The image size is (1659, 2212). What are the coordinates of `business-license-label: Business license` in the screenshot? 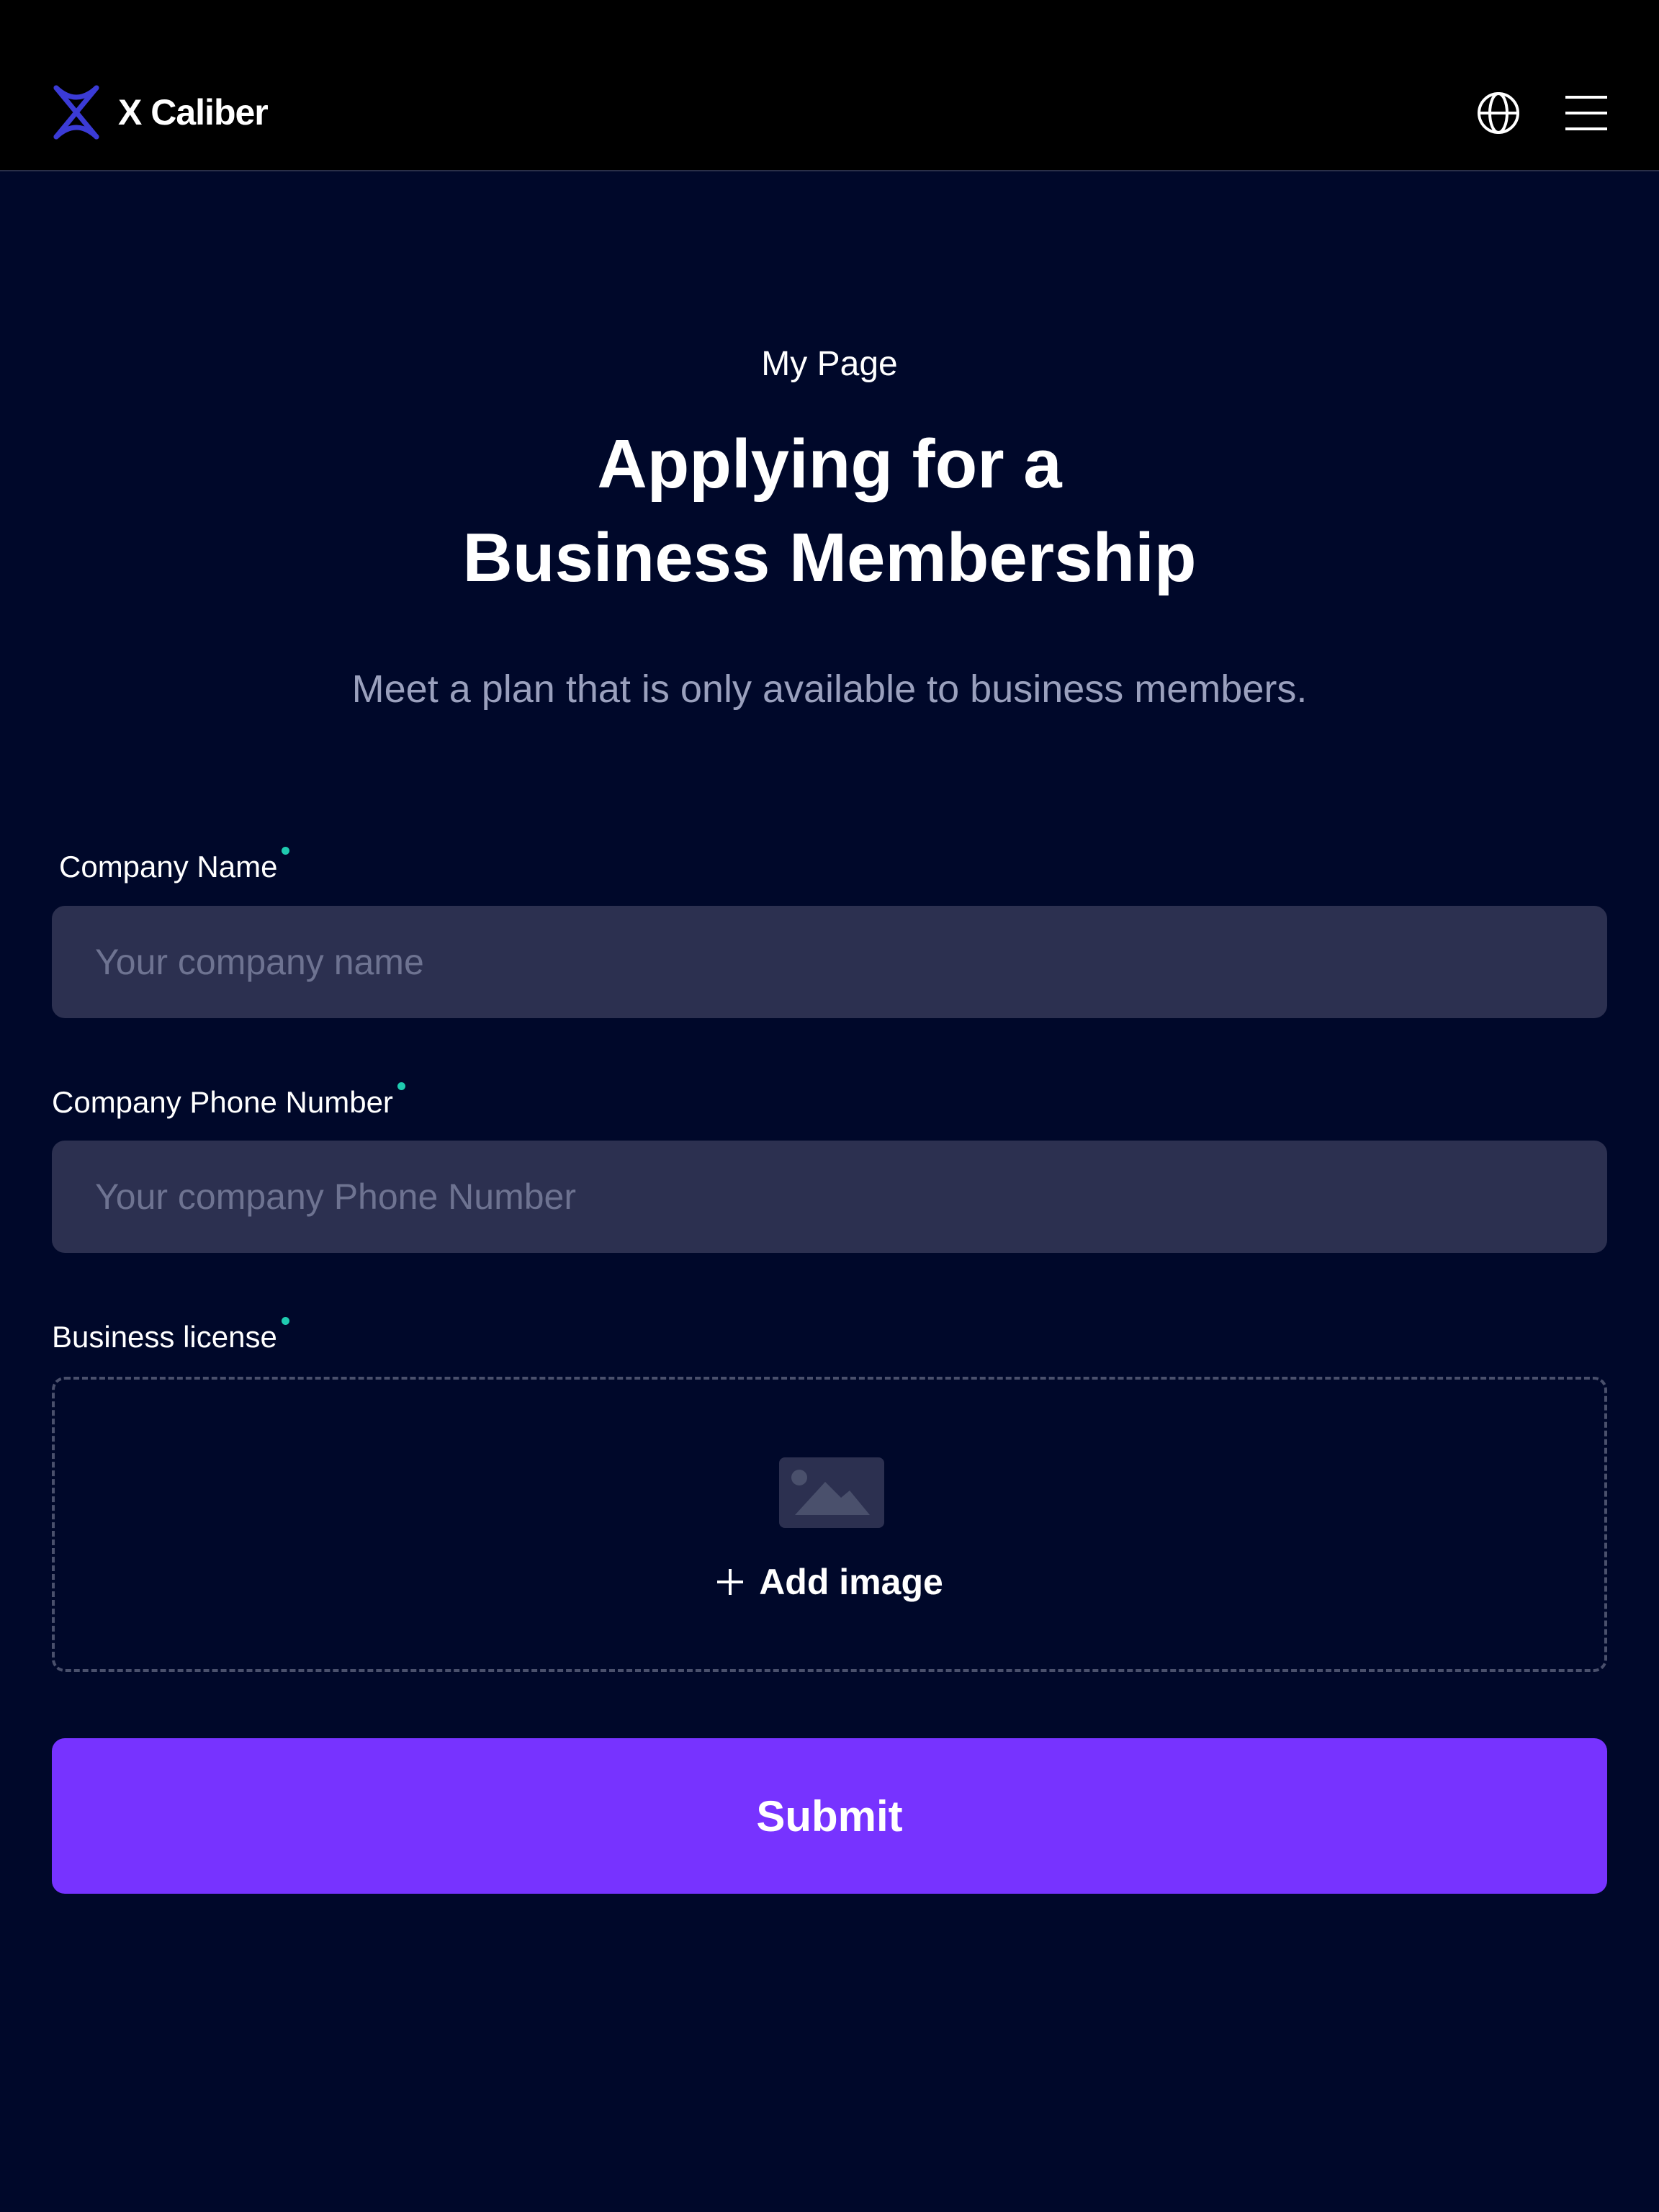 It's located at (171, 1335).